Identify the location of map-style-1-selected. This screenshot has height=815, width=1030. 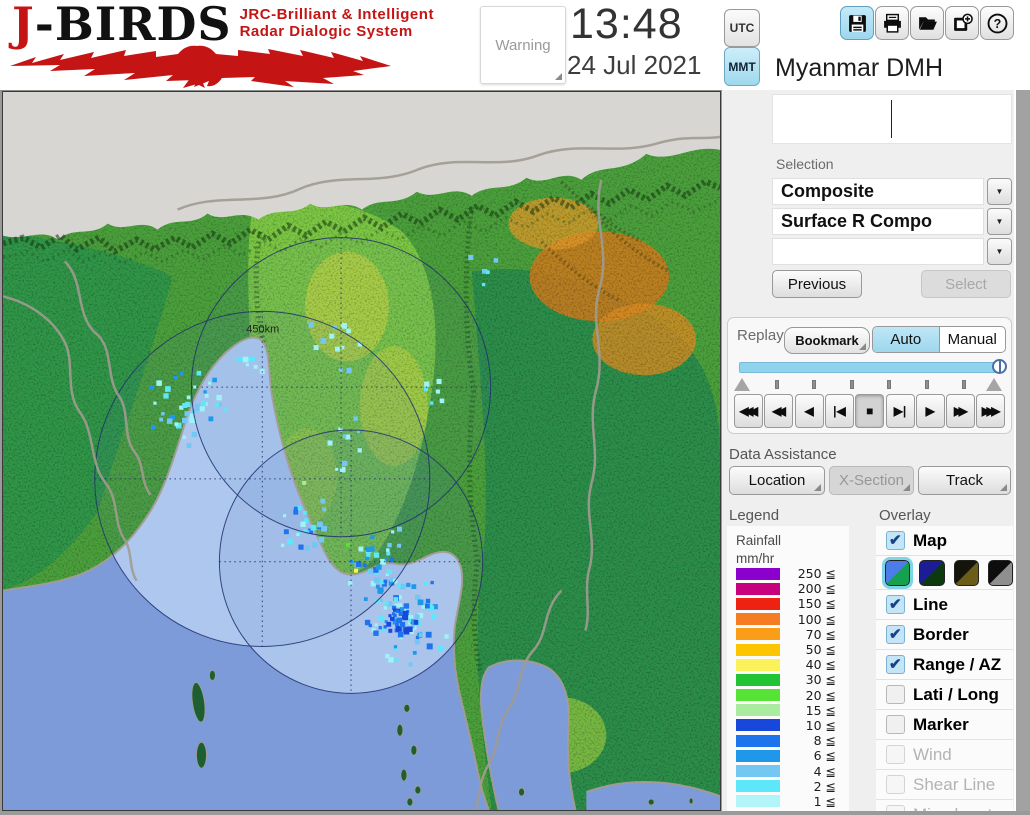
(897, 572).